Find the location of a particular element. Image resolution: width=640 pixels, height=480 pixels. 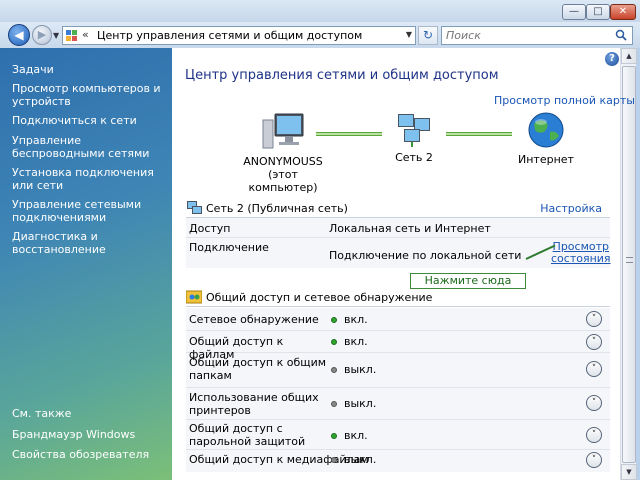

sidebar-item-diagnostics: Диагностика и восстановление is located at coordinates (87, 243).